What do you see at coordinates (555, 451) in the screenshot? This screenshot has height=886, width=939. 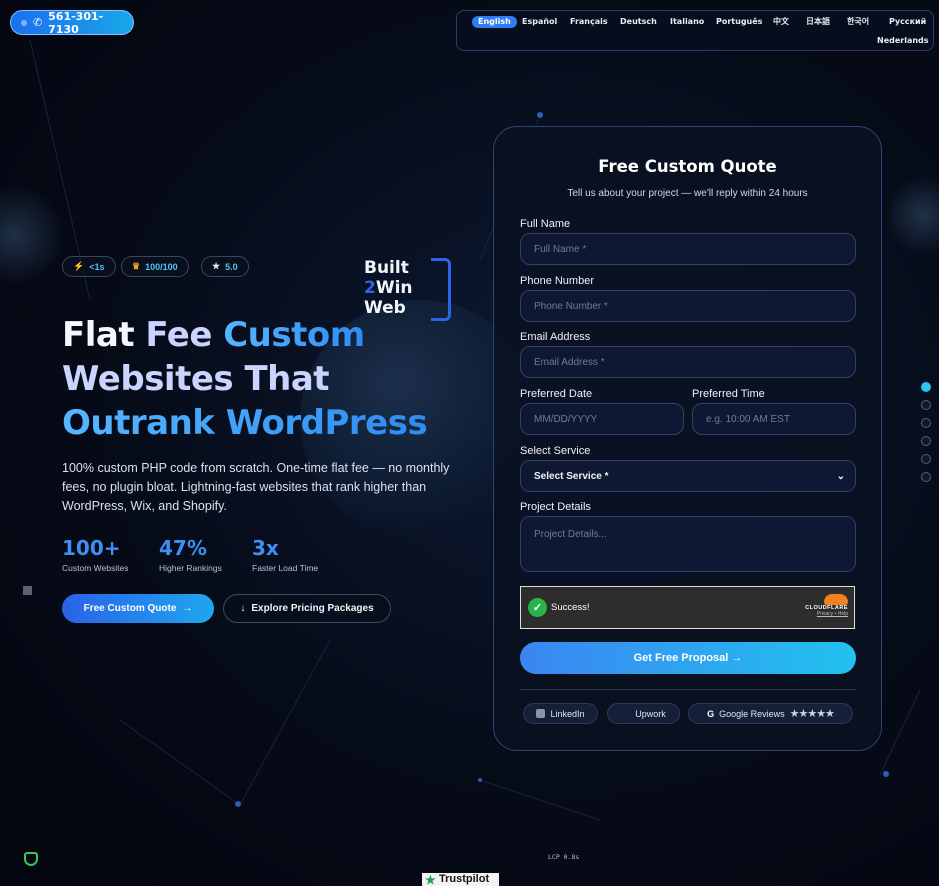 I see `service-label: Select Service` at bounding box center [555, 451].